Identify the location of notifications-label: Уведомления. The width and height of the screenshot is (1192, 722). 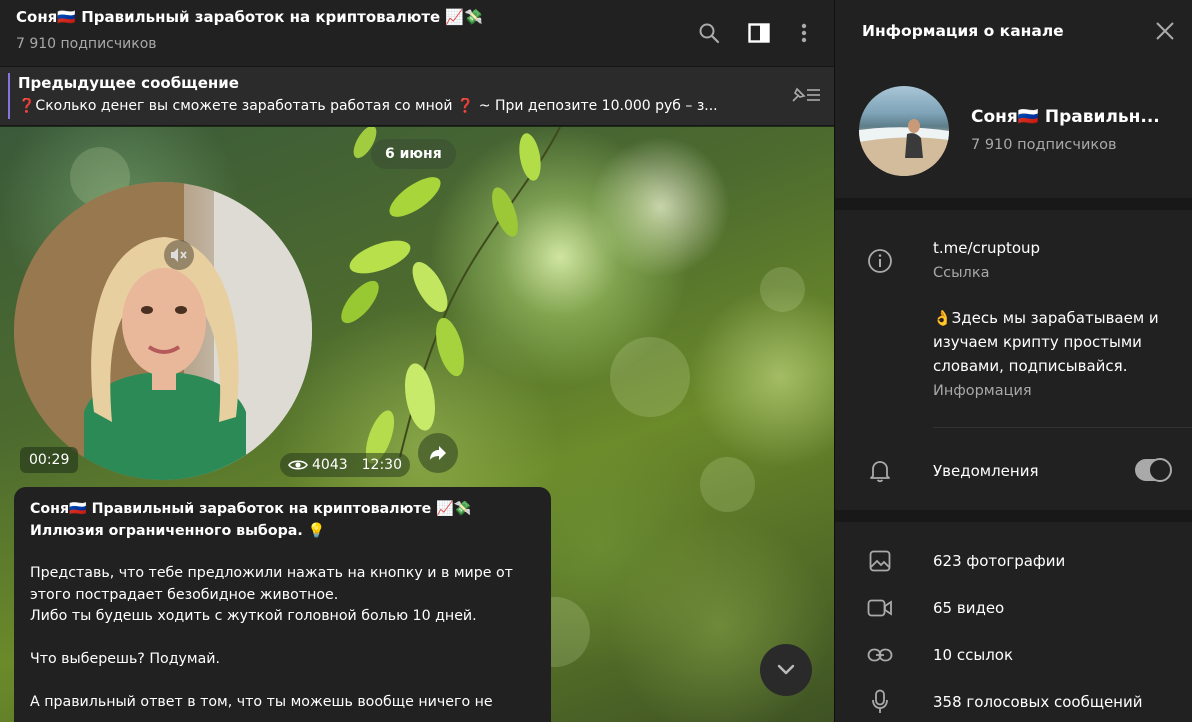
(986, 471).